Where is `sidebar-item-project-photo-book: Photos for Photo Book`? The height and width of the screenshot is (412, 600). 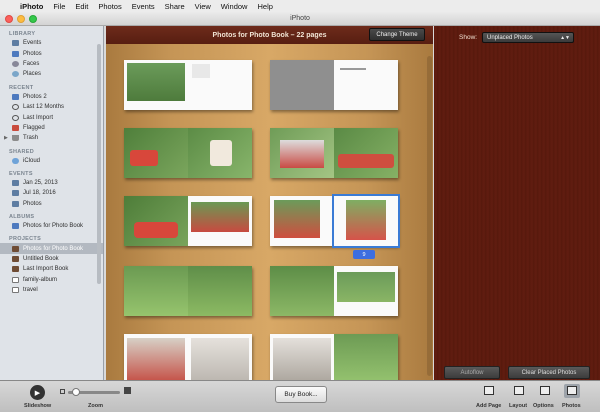 sidebar-item-project-photo-book: Photos for Photo Book is located at coordinates (51, 248).